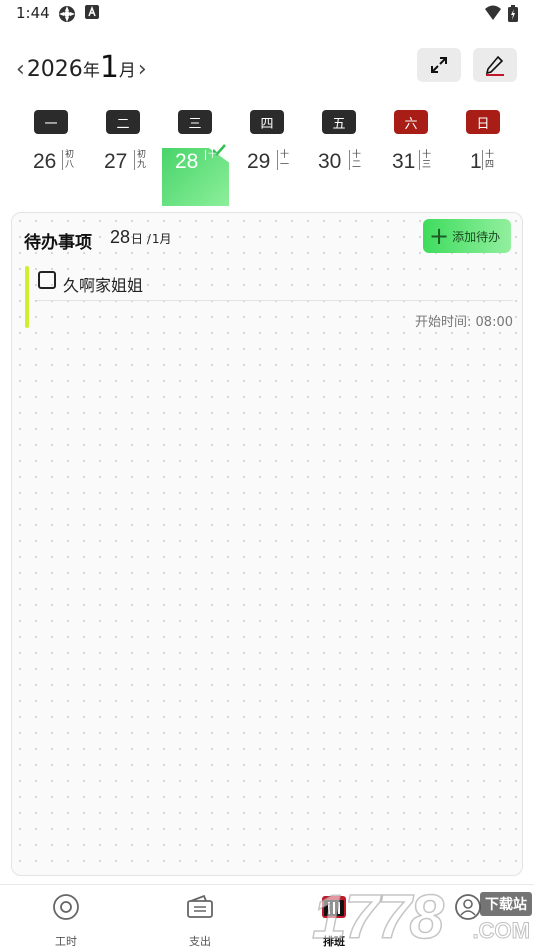 Image resolution: width=534 pixels, height=950 pixels. Describe the element at coordinates (439, 236) in the screenshot. I see `plus-icon: +` at that location.